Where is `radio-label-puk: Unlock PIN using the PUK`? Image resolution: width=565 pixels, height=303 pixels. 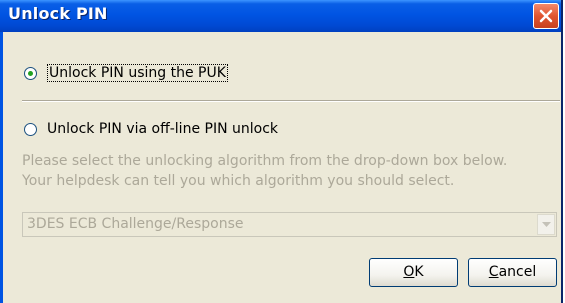
radio-label-puk: Unlock PIN using the PUK is located at coordinates (137, 73).